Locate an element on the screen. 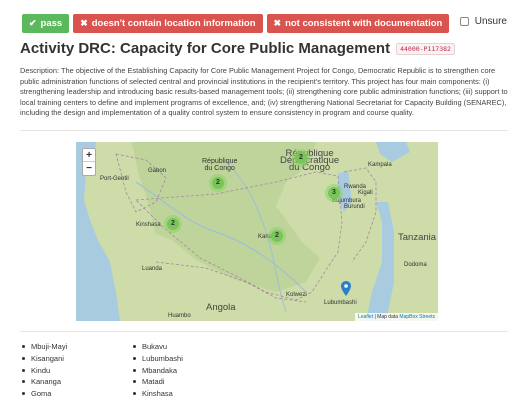  location-list-column-1: Mbuji-Mayi Kisangani Kindu Kananga Goma is located at coordinates (43, 370).